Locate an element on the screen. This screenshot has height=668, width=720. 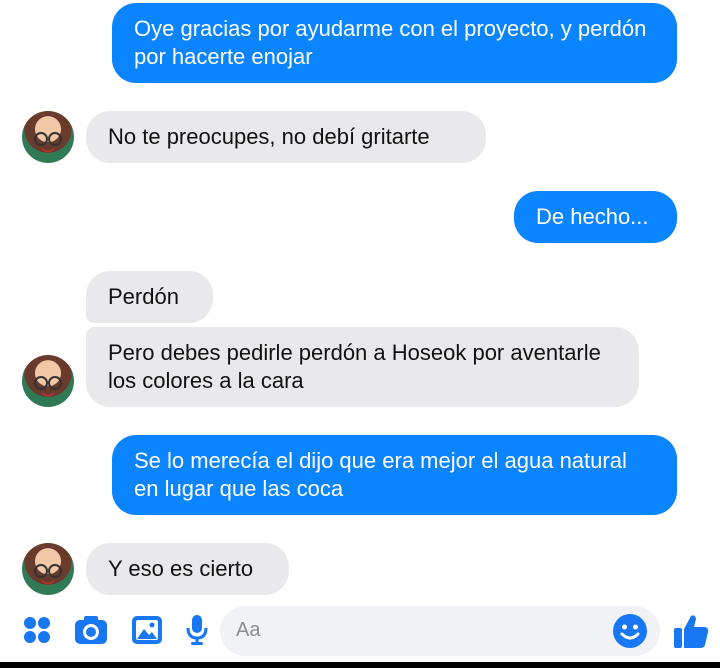
apps-icon is located at coordinates (37, 632).